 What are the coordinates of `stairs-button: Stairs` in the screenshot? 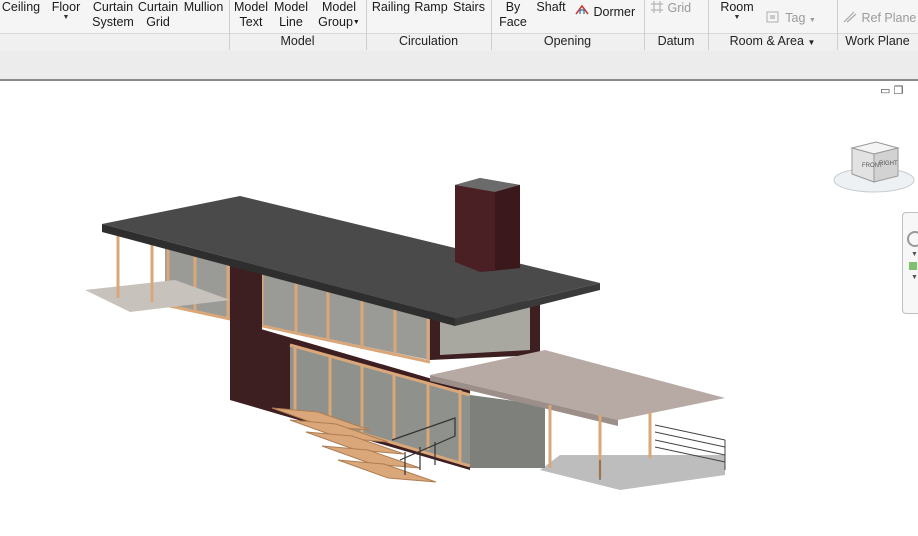 It's located at (469, 7).